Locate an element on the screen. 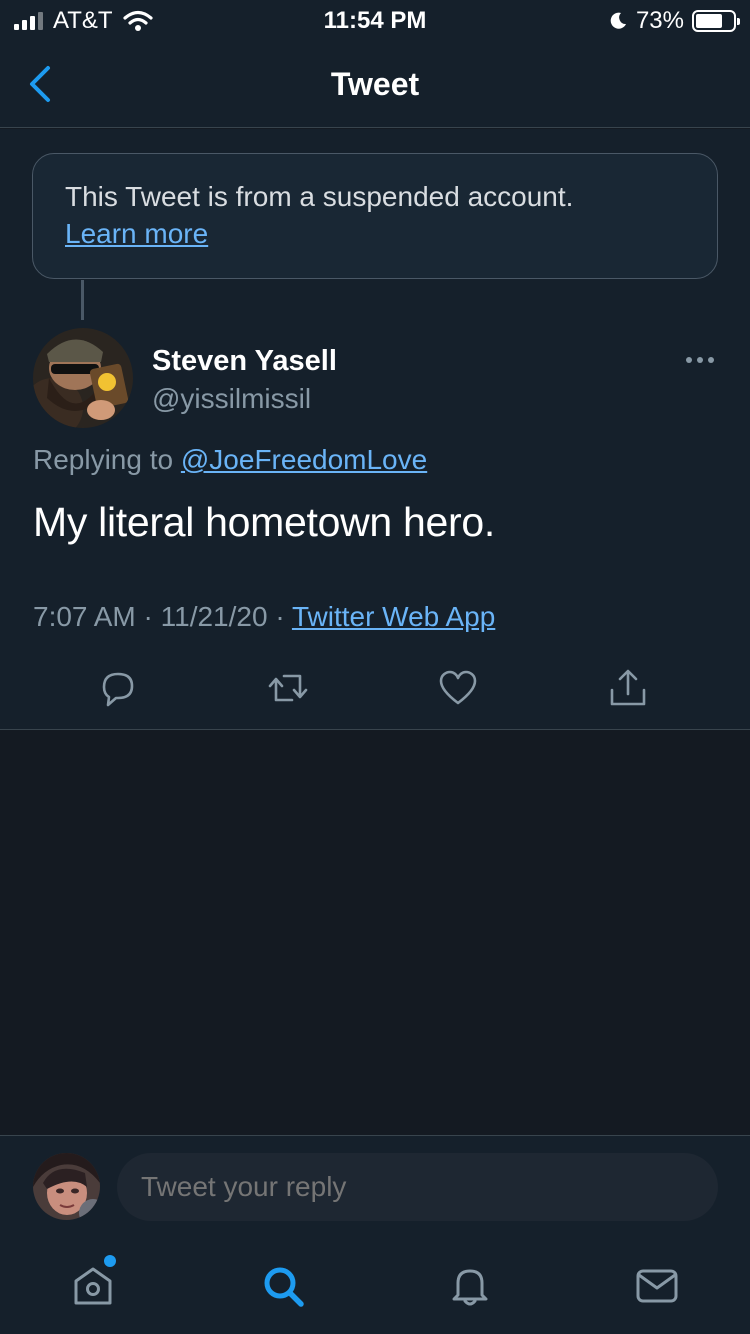  tab-bar is located at coordinates (375, 1284).